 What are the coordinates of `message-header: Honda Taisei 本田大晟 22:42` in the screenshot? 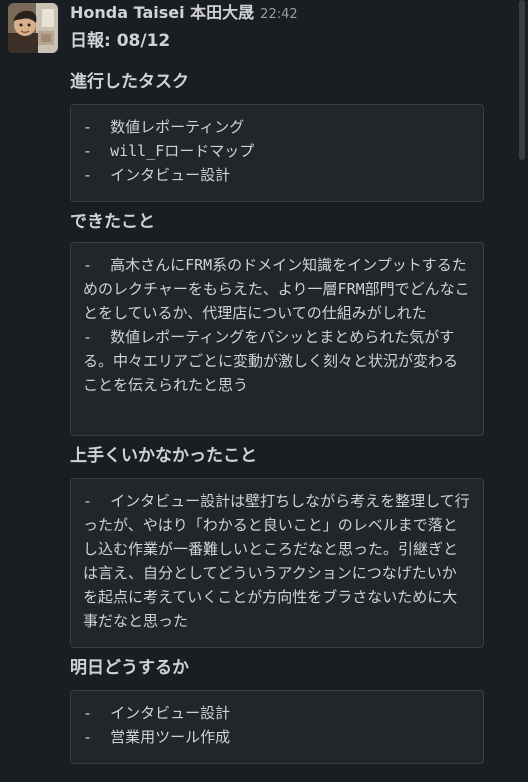 It's located at (184, 13).